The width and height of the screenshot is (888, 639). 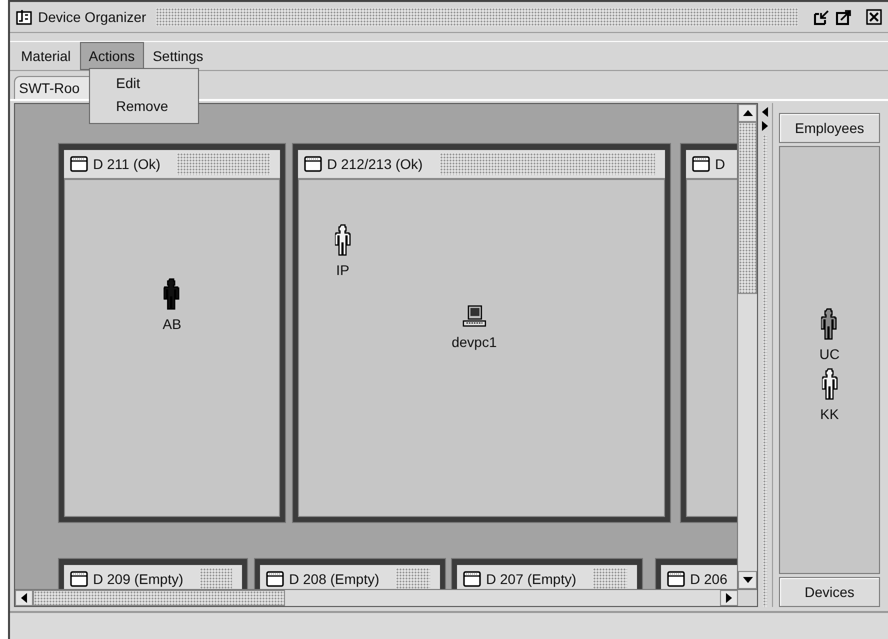 I want to click on scroll-down-button, so click(x=747, y=580).